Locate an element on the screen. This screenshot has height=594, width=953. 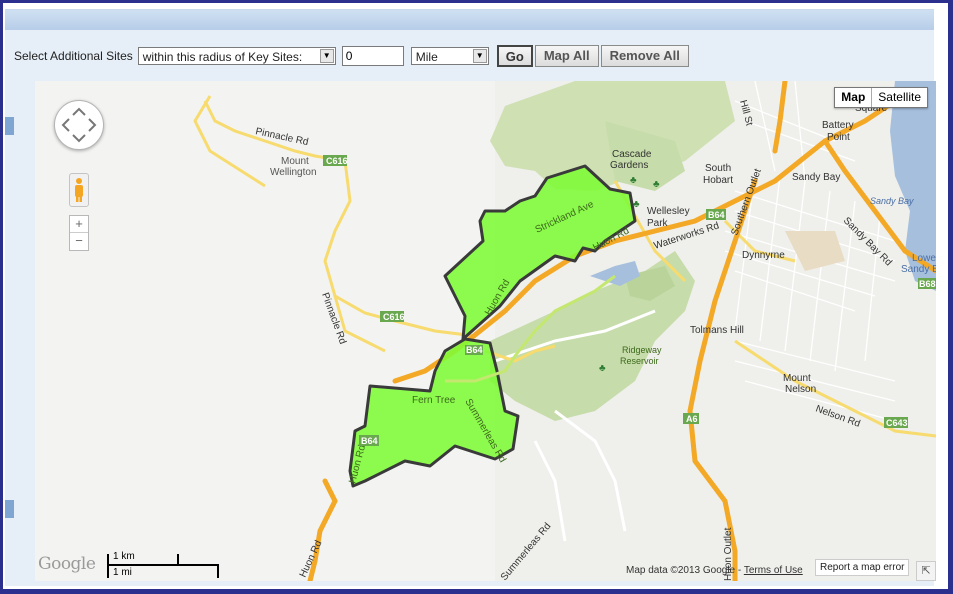
map-attribution: Map data ©2013 Google - Terms of Use is located at coordinates (714, 570).